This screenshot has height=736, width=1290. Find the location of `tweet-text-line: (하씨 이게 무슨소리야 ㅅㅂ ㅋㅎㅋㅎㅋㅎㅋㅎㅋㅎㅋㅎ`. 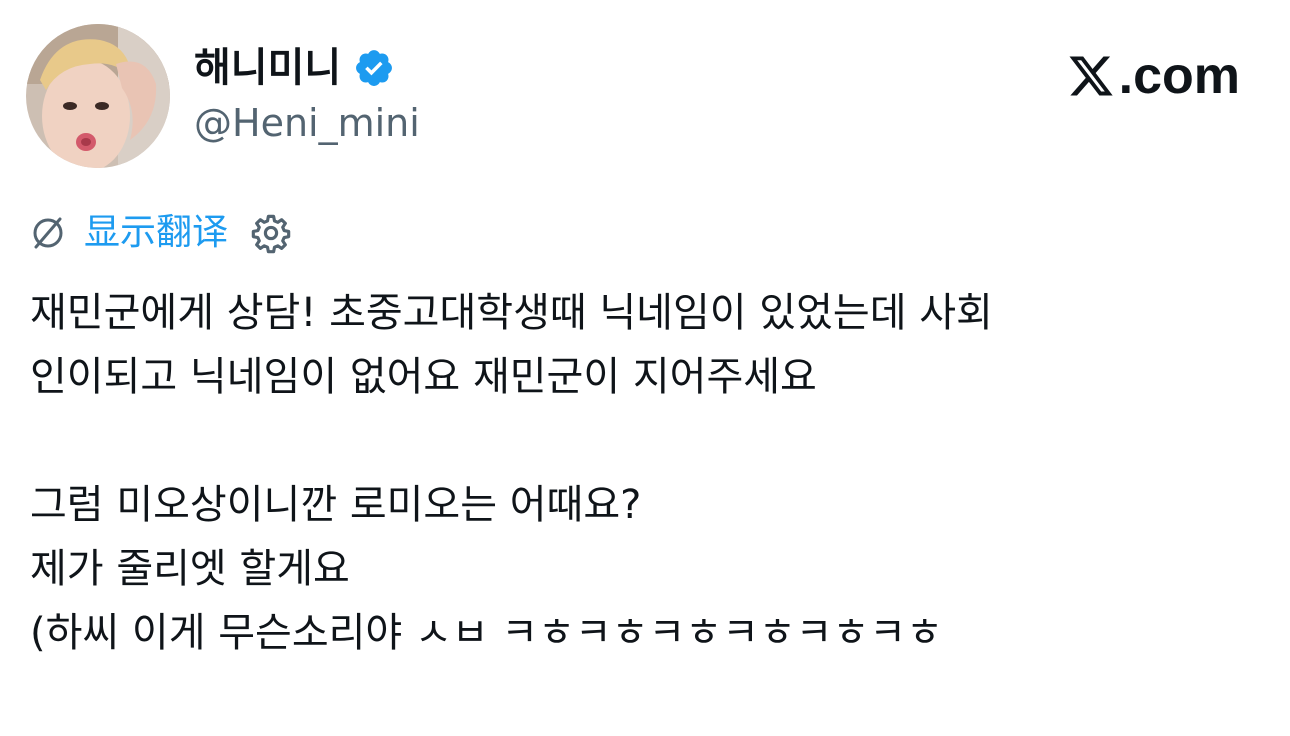

tweet-text-line: (하씨 이게 무슨소리야 ㅅㅂ ㅋㅎㅋㅎㅋㅎㅋㅎㅋㅎㅋㅎ is located at coordinates (486, 633).